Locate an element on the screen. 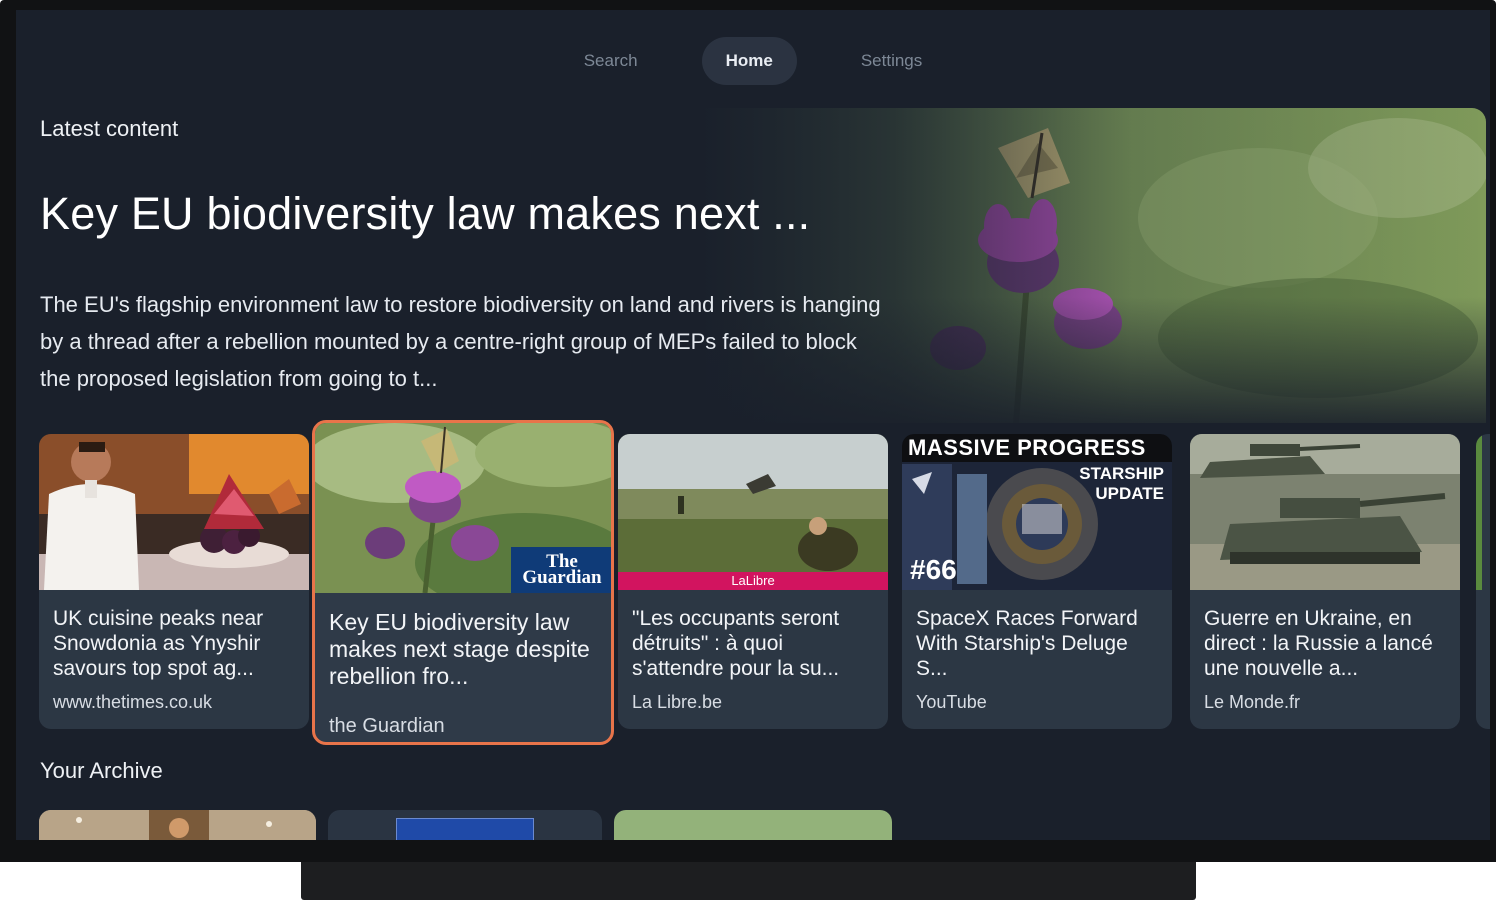 Image resolution: width=1496 pixels, height=900 pixels. top-nav: Search Home Settings is located at coordinates (753, 61).